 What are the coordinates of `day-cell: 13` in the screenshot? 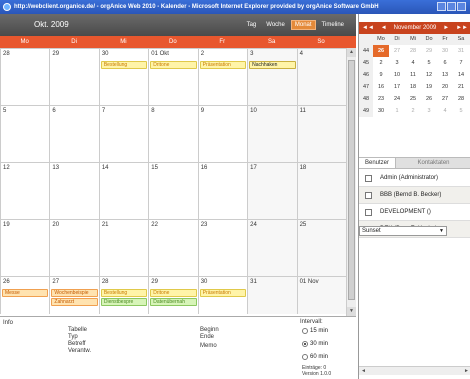 It's located at (75, 191).